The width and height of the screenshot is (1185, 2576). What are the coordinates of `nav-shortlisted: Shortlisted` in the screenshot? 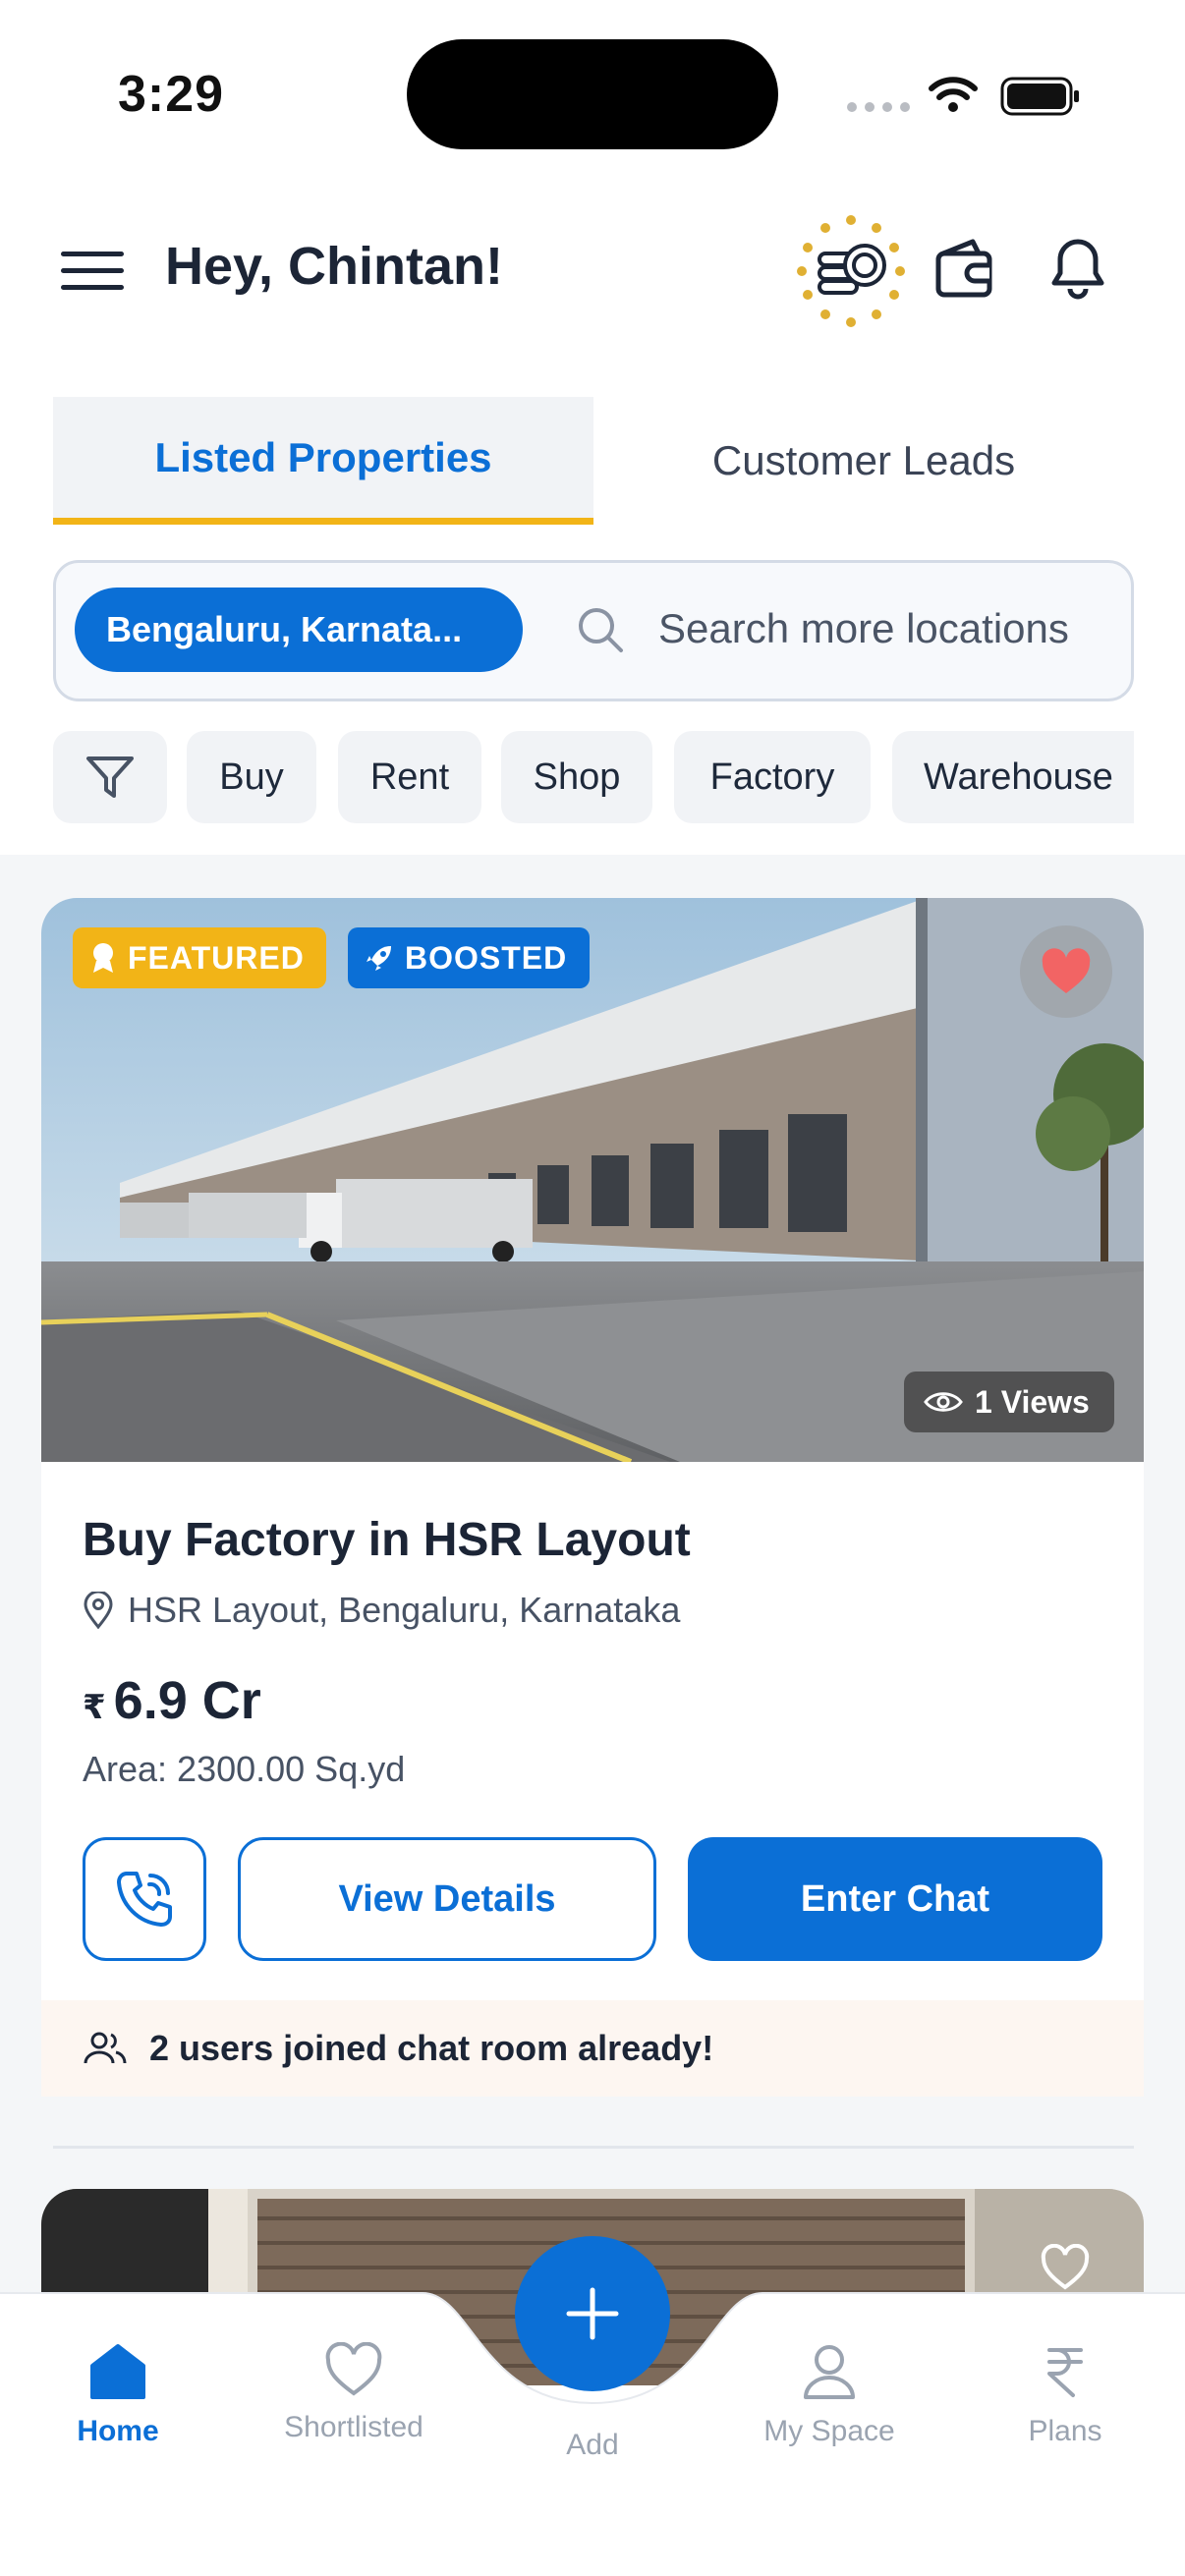 It's located at (354, 2393).